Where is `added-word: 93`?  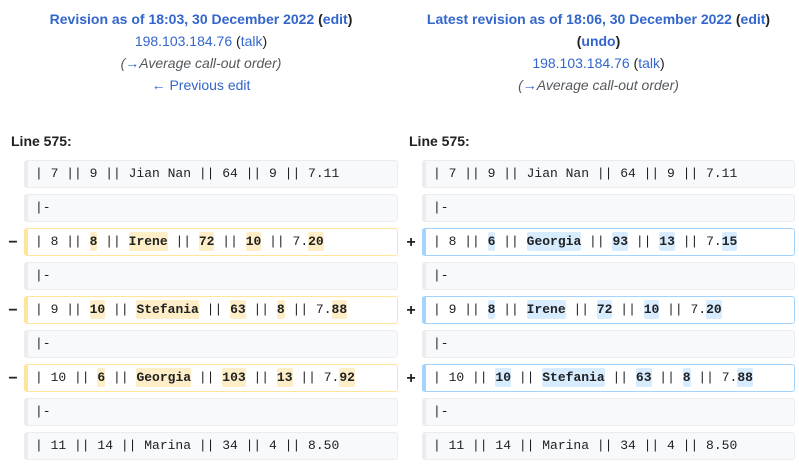
added-word: 93 is located at coordinates (620, 241).